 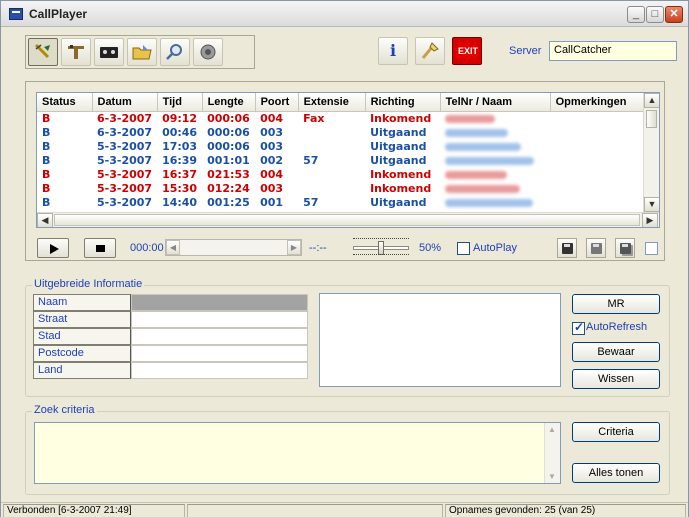 I want to click on disk-grey-icon, so click(x=596, y=248).